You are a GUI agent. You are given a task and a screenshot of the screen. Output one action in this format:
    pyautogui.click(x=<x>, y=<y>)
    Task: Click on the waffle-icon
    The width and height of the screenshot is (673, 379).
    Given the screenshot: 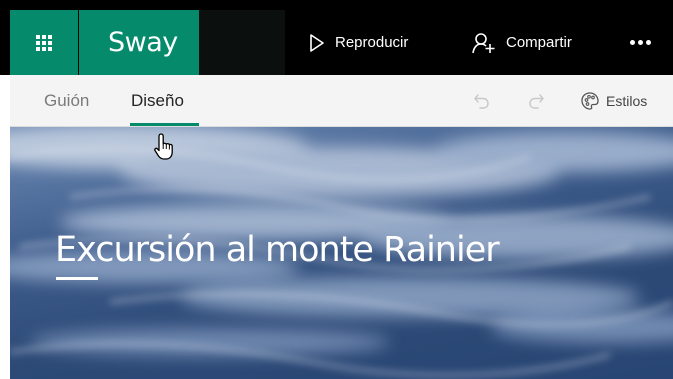 What is the action you would take?
    pyautogui.click(x=44, y=42)
    